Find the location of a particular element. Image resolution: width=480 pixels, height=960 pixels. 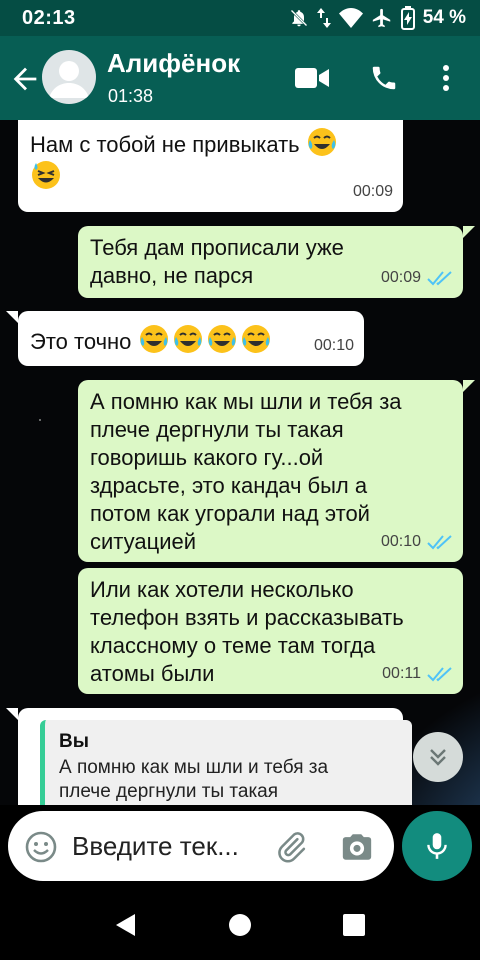

message-meta: 00:11 is located at coordinates (417, 674).